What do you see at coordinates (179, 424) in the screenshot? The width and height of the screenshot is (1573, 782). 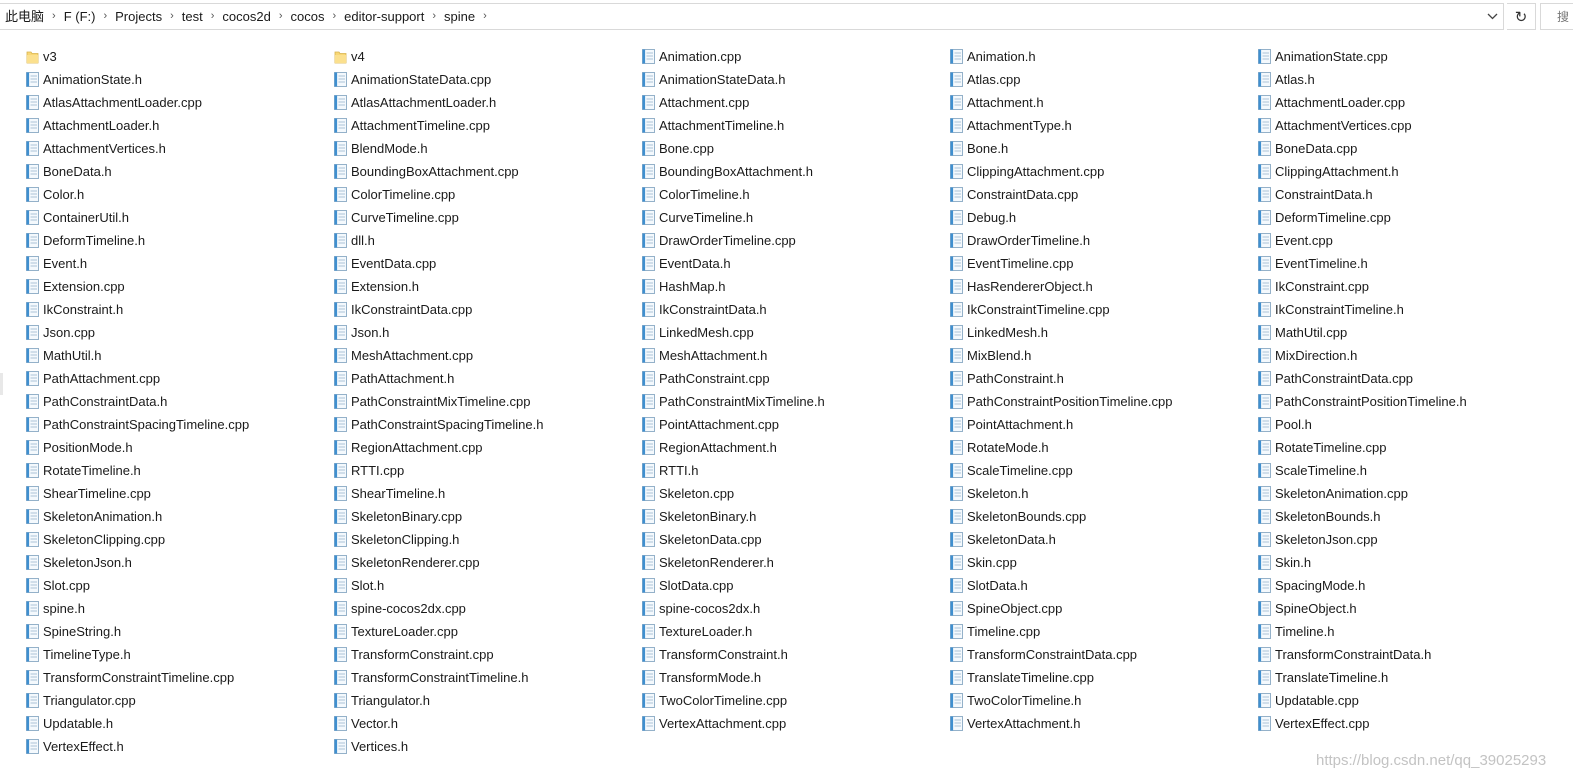 I see `file-item: PathConstraintSpacingTimeline.cpp` at bounding box center [179, 424].